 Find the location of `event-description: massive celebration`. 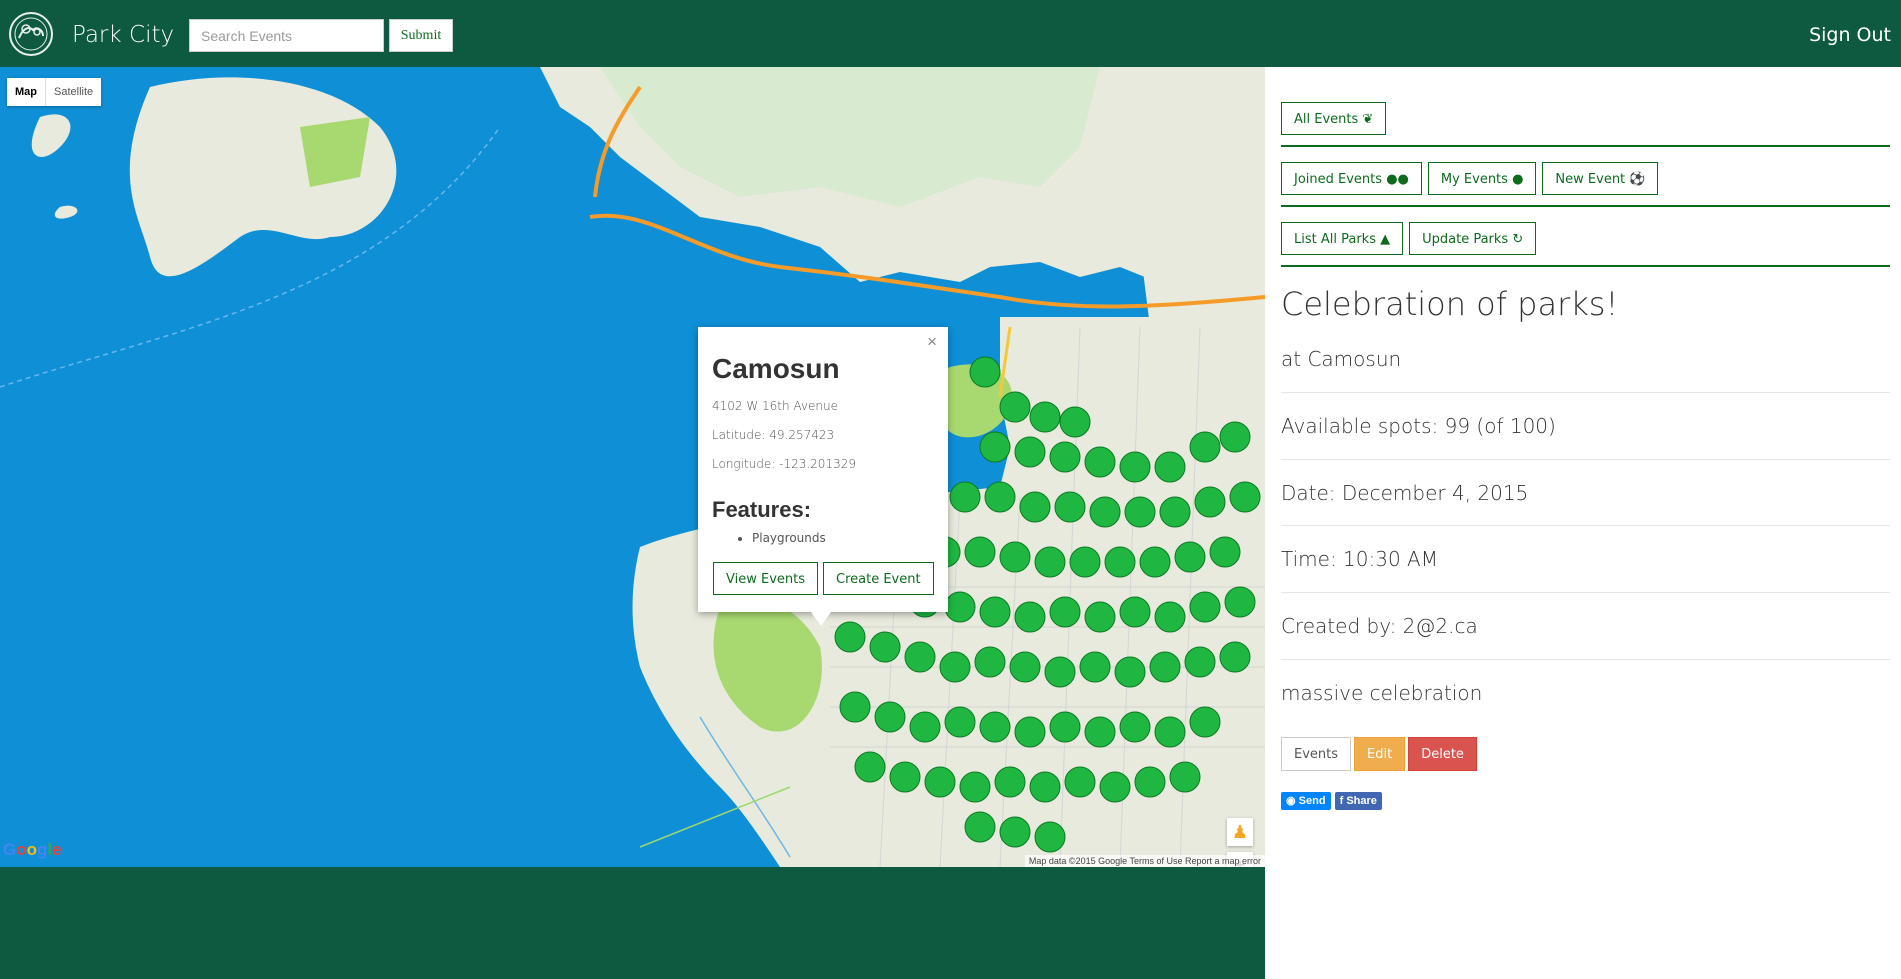

event-description: massive celebration is located at coordinates (1382, 693).